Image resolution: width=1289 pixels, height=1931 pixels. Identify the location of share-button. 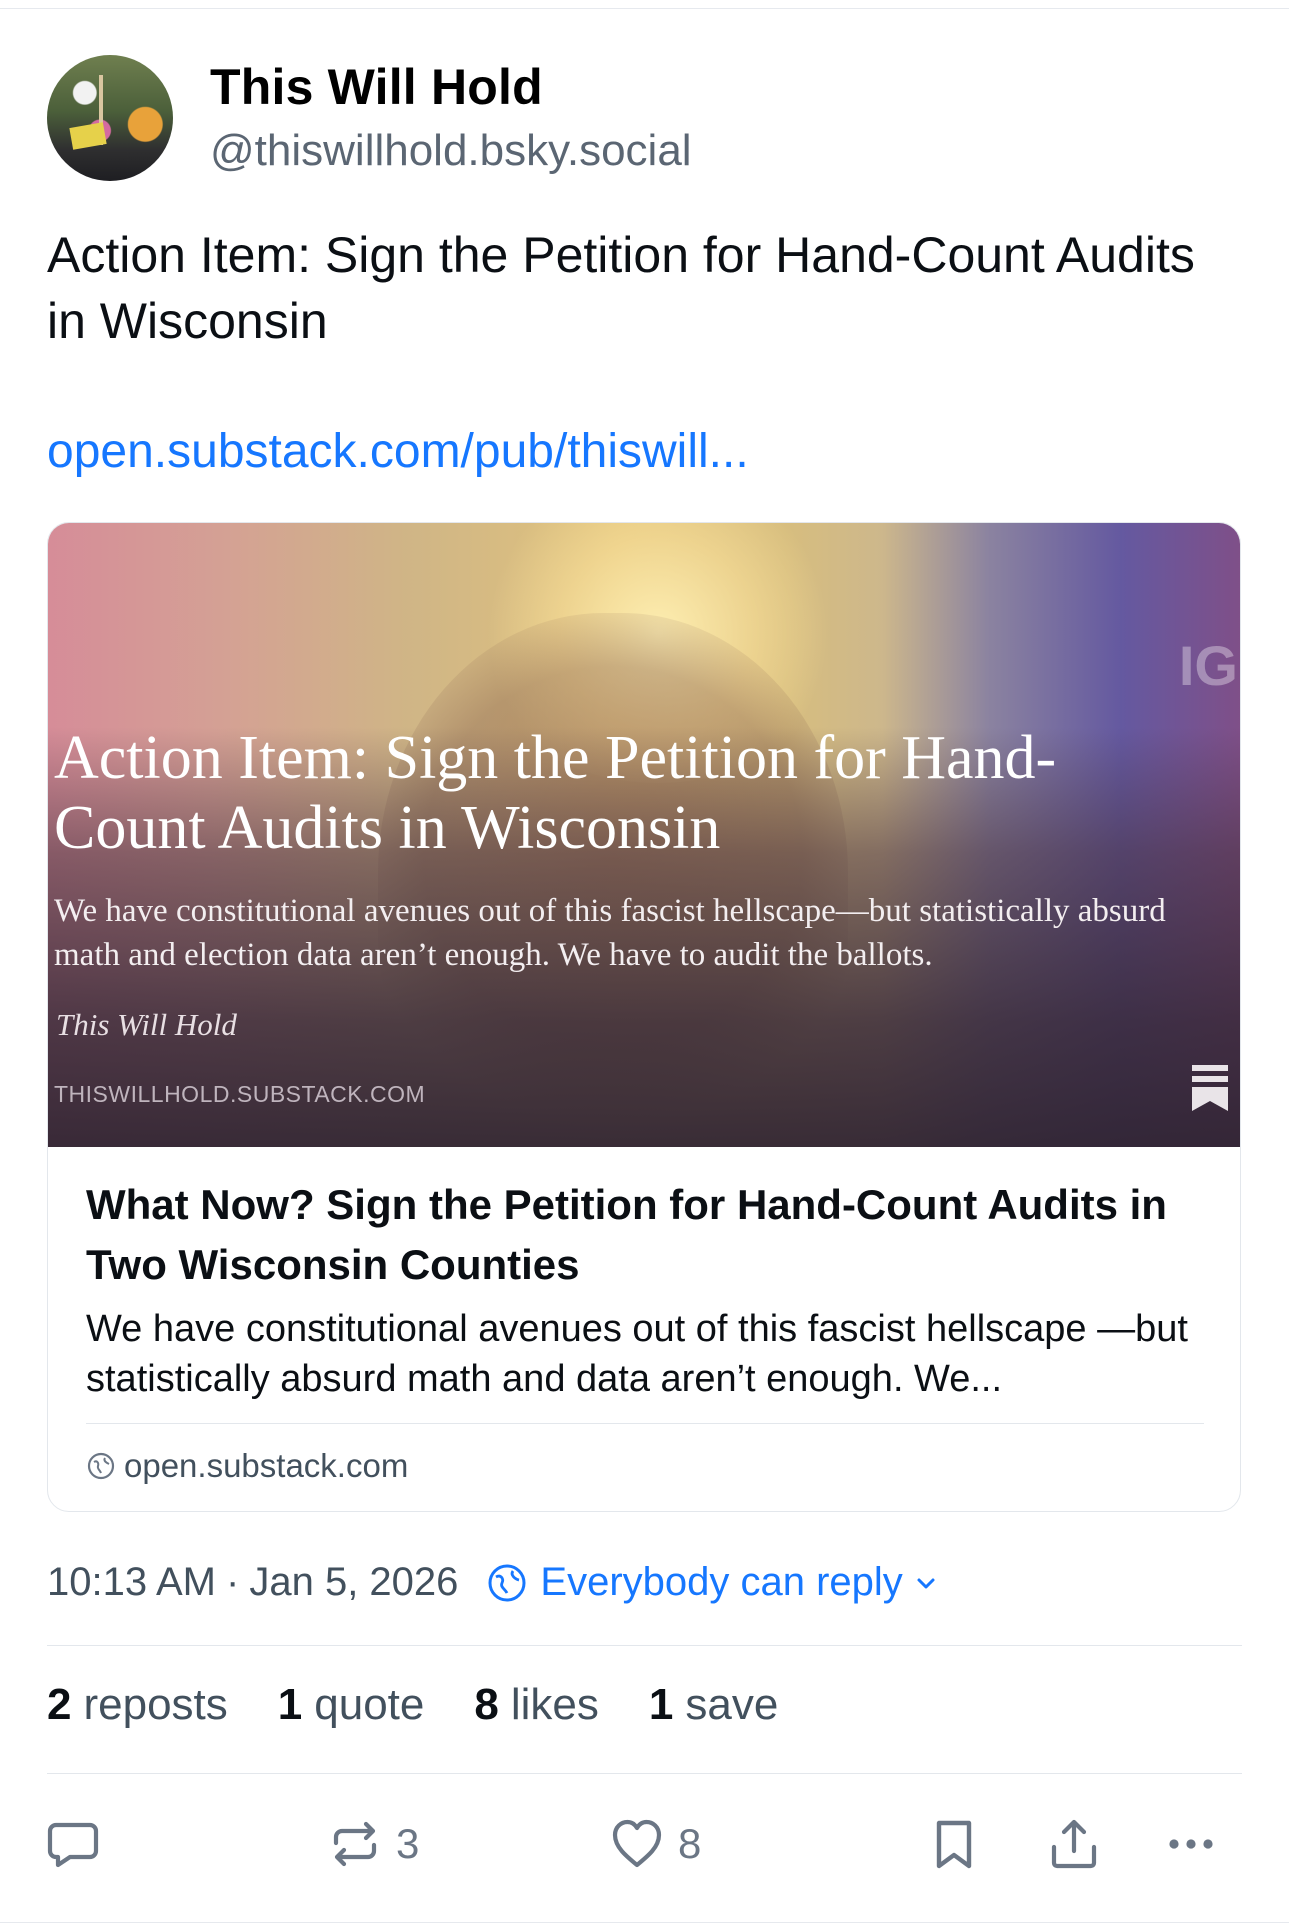
(1074, 1844).